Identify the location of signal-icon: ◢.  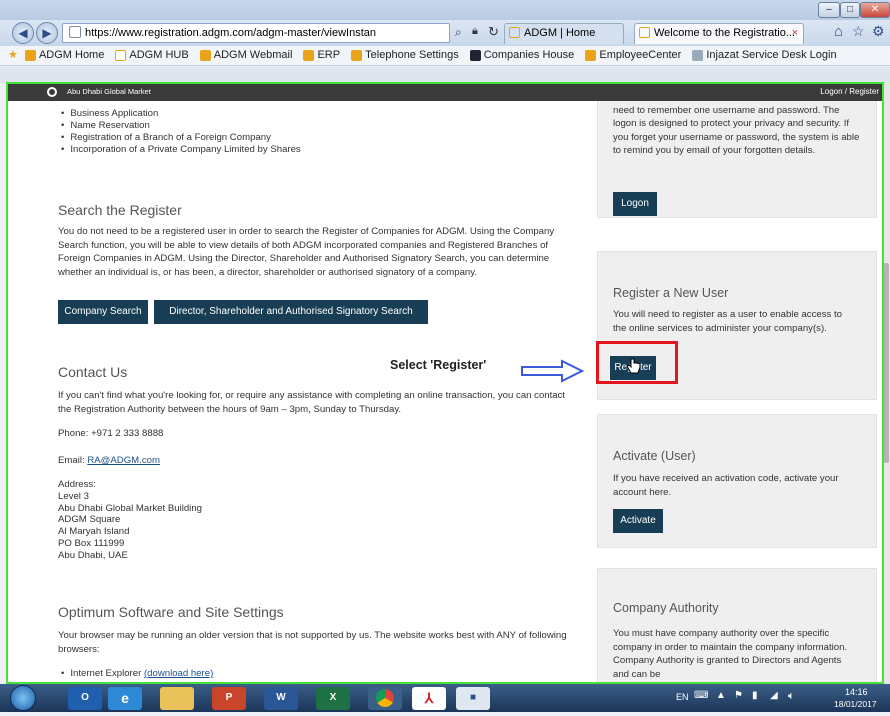
(774, 695).